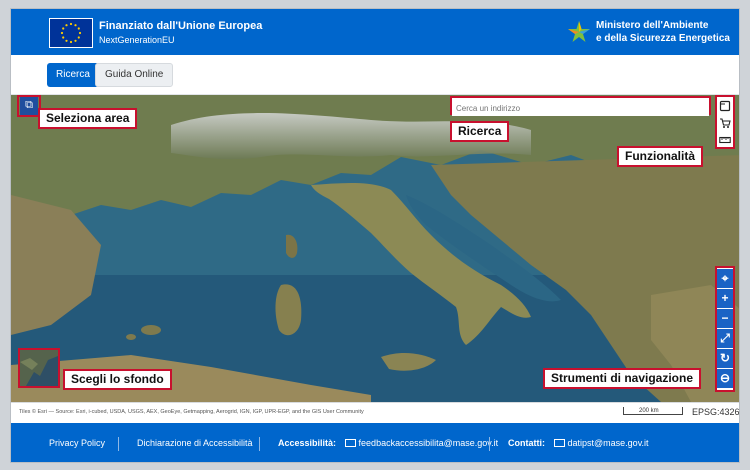 The width and height of the screenshot is (750, 470). Describe the element at coordinates (716, 412) in the screenshot. I see `projection-label: EPSG:4326` at that location.